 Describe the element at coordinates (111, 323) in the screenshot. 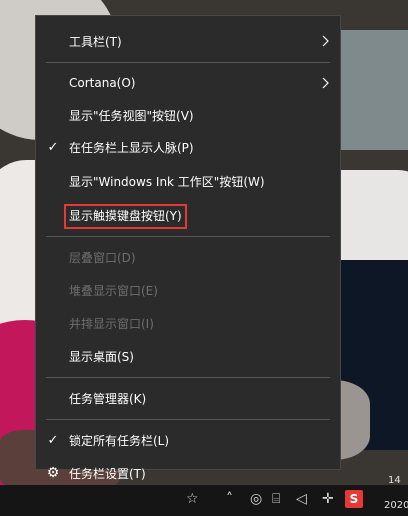

I see `menu-item-label: 并排显示窗口(I)` at that location.